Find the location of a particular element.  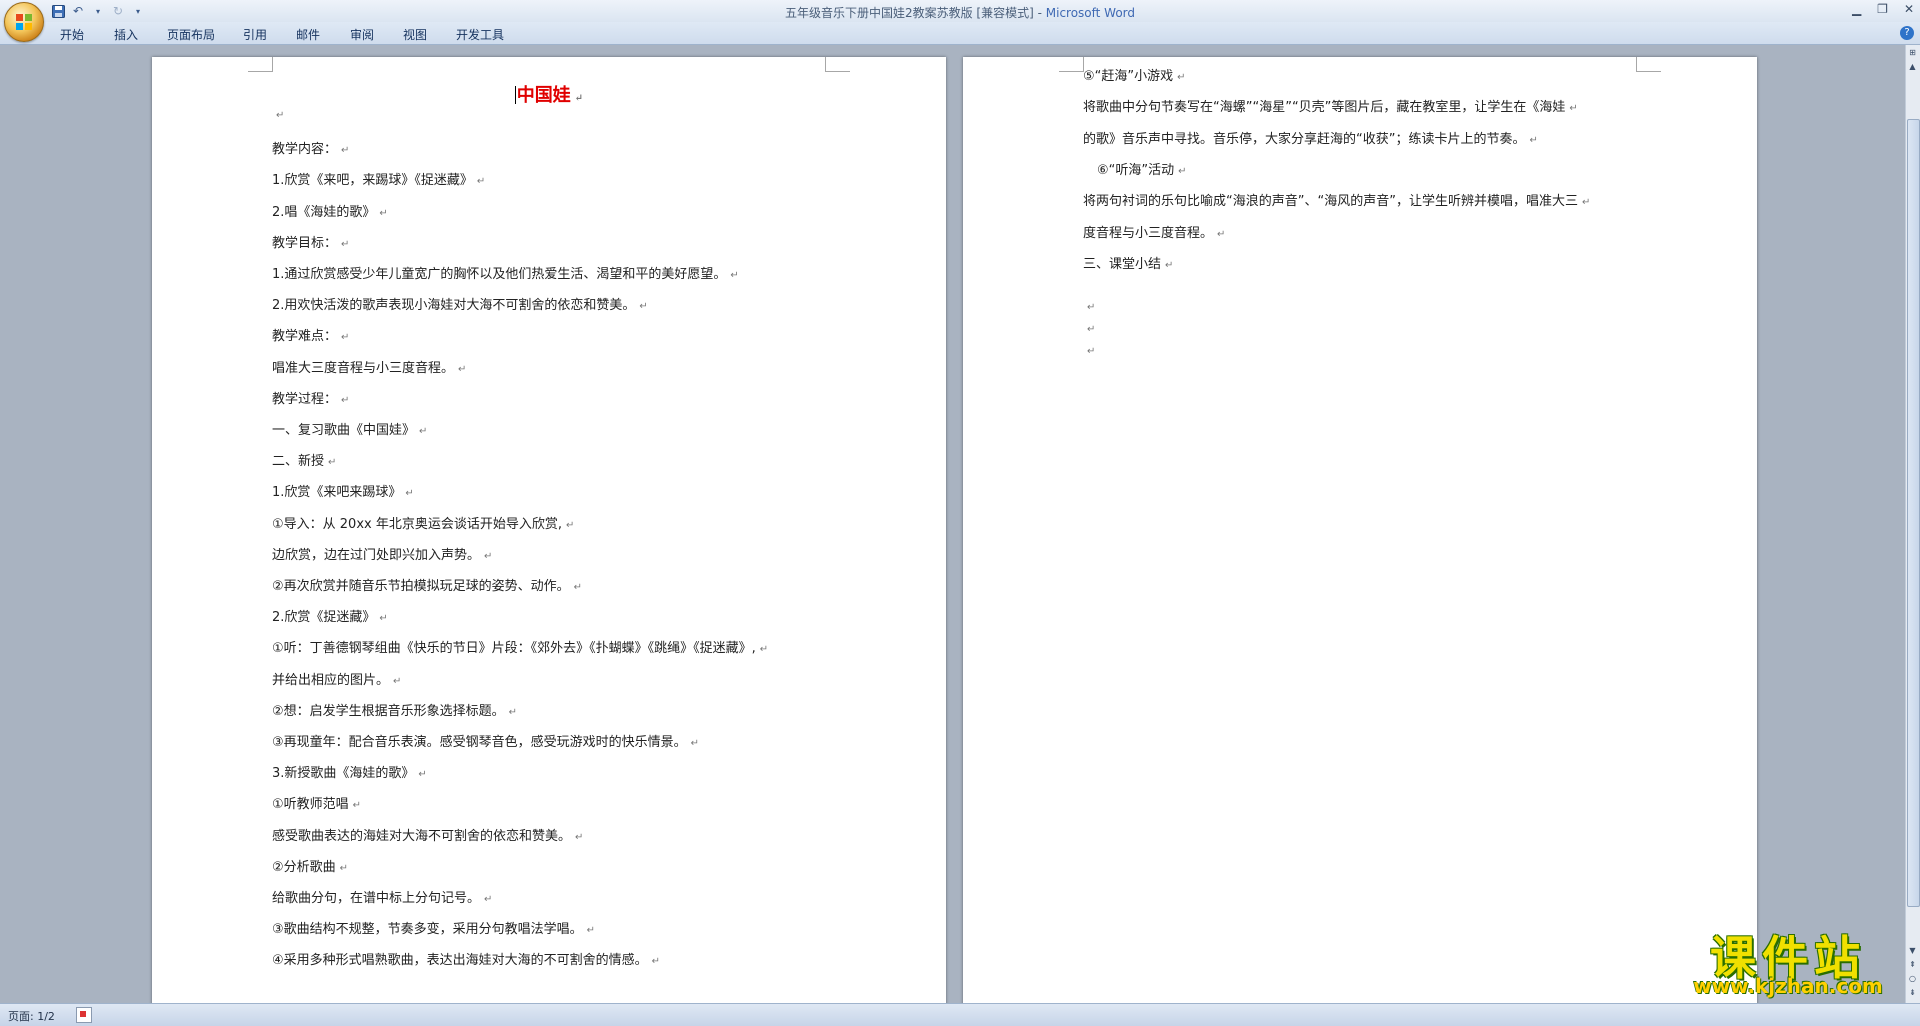

tab-references: 引用 is located at coordinates (255, 34).